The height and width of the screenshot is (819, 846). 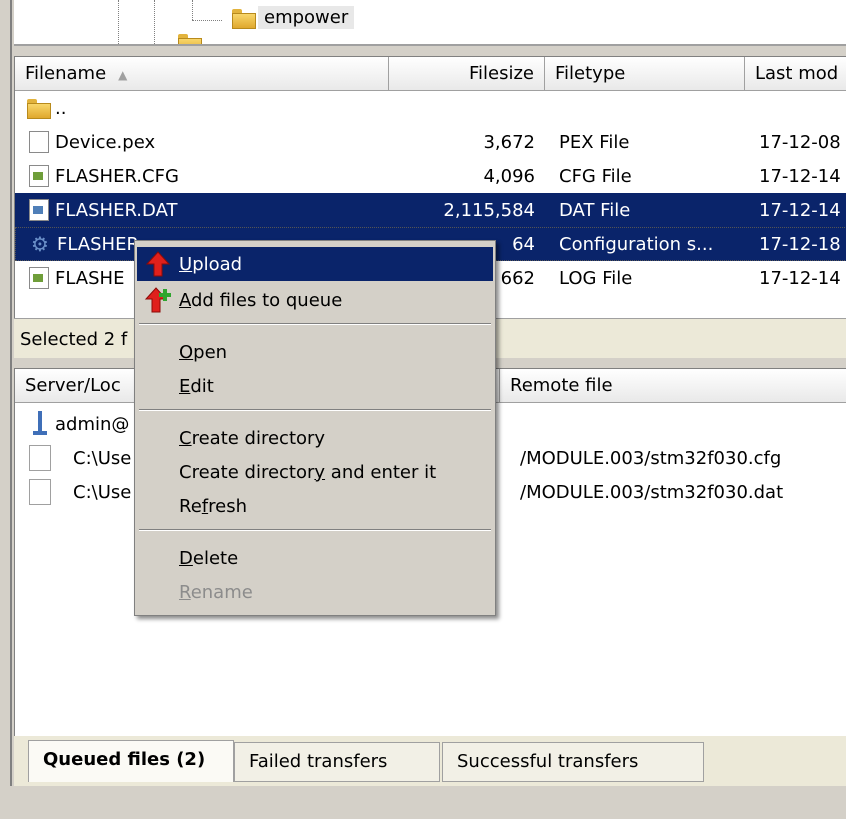 I want to click on column-header-filename: Filename ▲, so click(x=202, y=74).